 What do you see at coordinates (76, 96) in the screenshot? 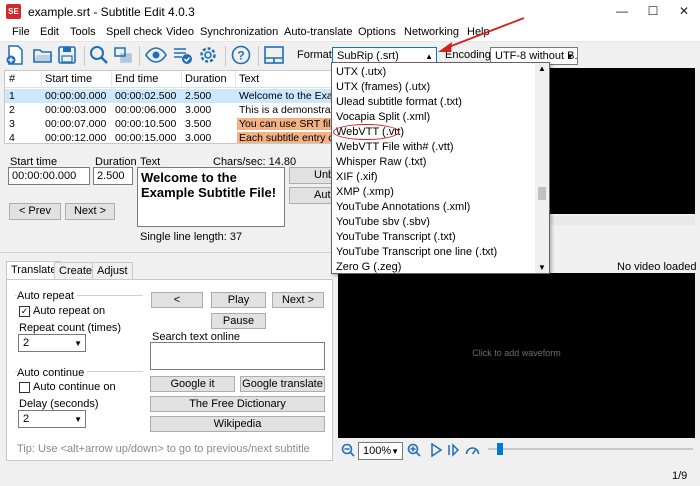
I see `cell-start: 00:00:00.000` at bounding box center [76, 96].